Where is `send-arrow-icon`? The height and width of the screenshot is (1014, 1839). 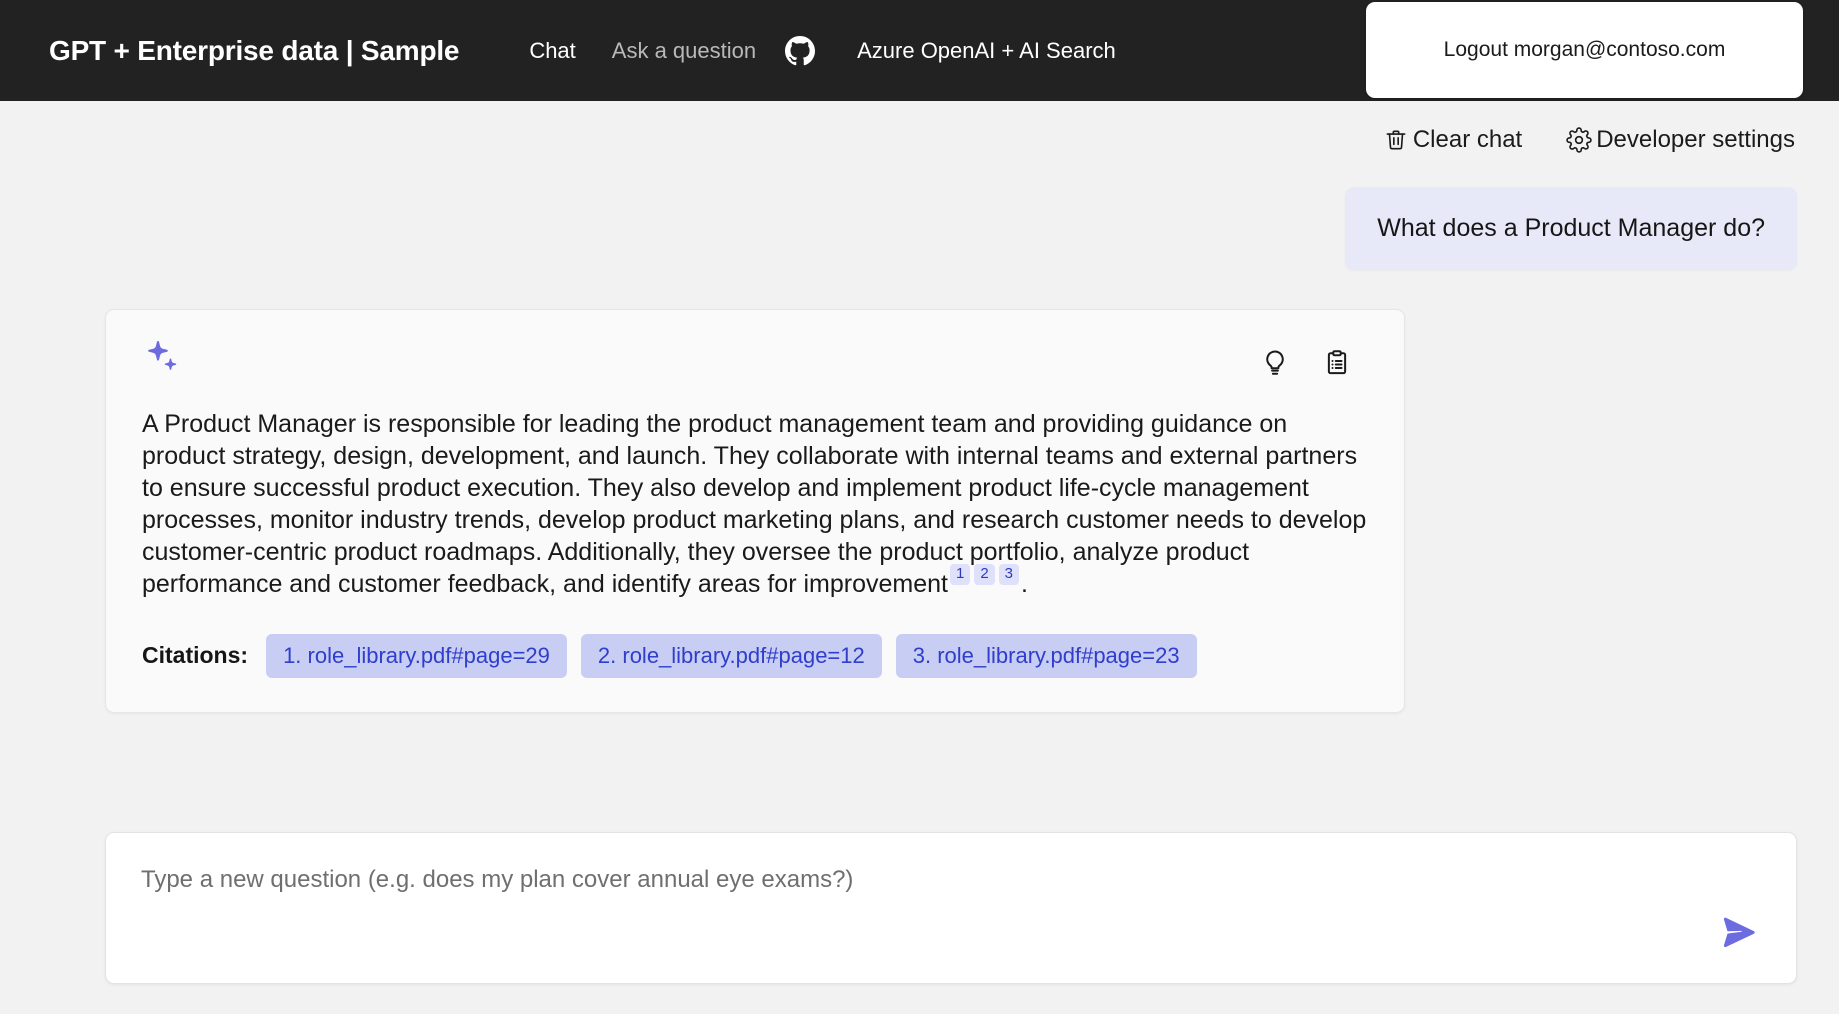
send-arrow-icon is located at coordinates (1739, 934).